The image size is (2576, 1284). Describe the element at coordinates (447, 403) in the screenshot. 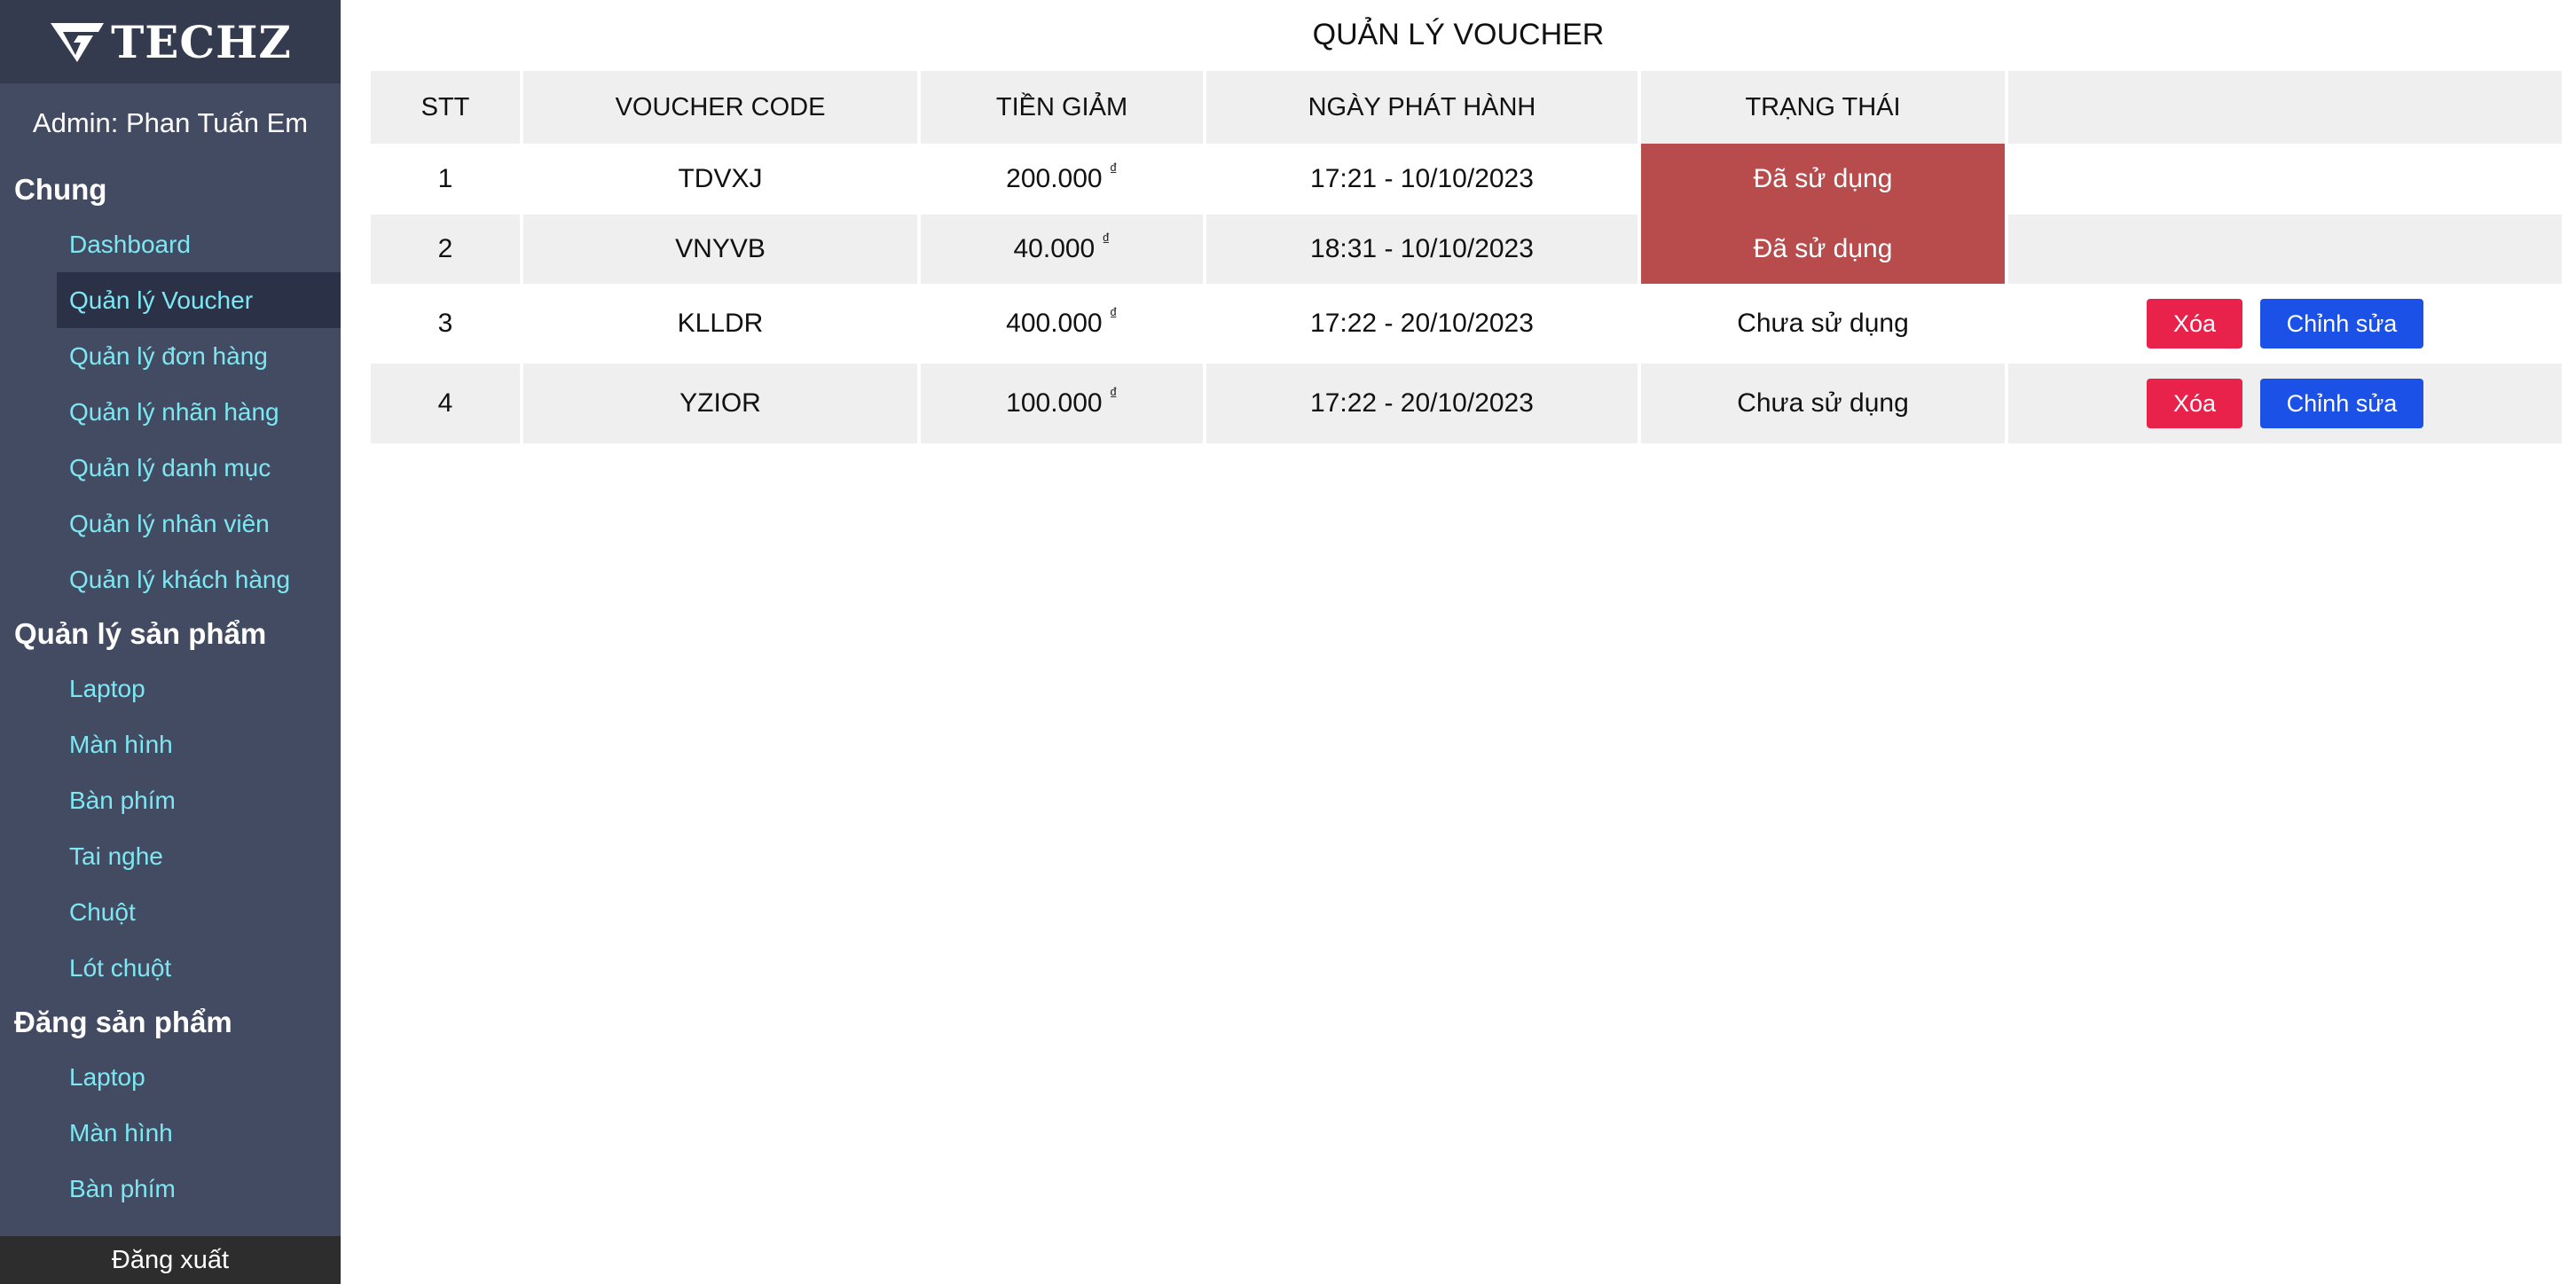

I see `cell-stt: 4` at that location.